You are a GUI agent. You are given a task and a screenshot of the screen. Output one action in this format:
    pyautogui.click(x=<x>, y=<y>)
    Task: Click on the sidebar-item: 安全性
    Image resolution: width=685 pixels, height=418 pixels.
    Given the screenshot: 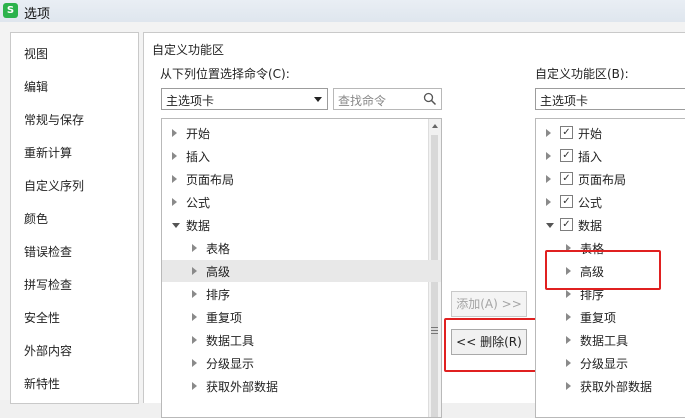 What is the action you would take?
    pyautogui.click(x=42, y=317)
    